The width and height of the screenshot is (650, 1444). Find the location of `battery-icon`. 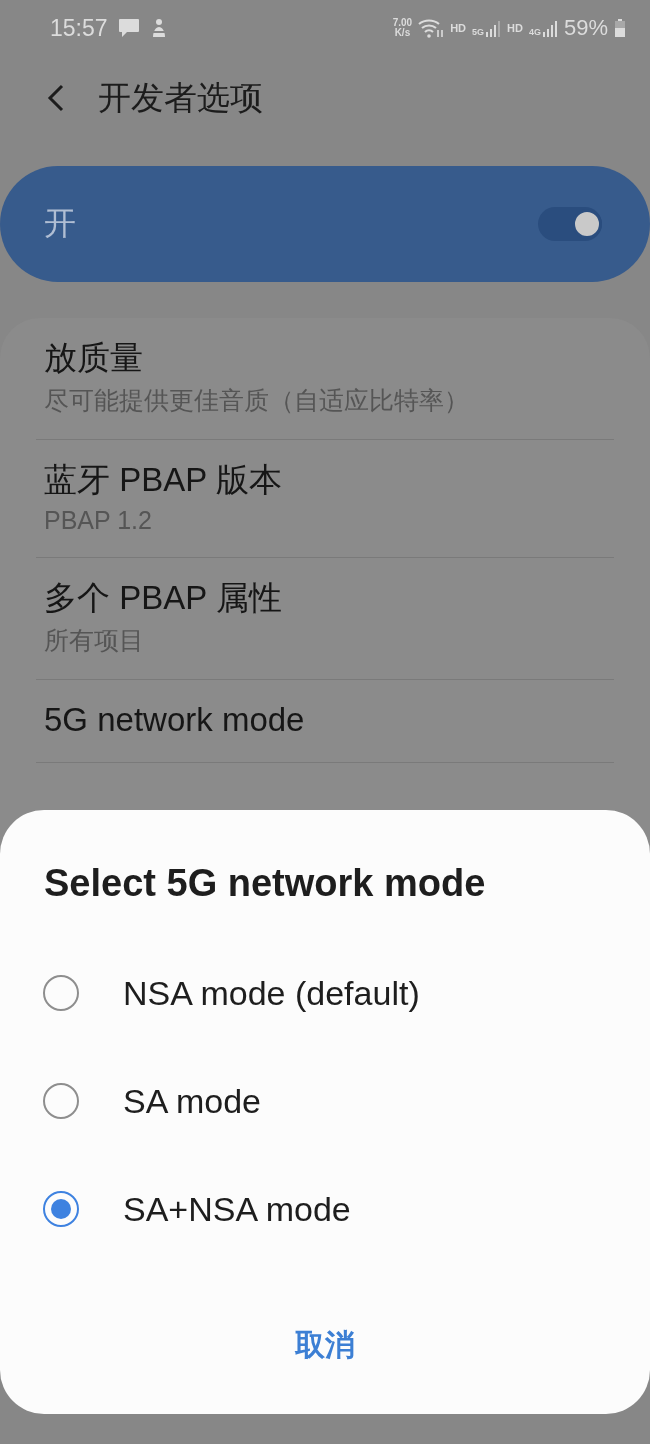

battery-icon is located at coordinates (620, 28).